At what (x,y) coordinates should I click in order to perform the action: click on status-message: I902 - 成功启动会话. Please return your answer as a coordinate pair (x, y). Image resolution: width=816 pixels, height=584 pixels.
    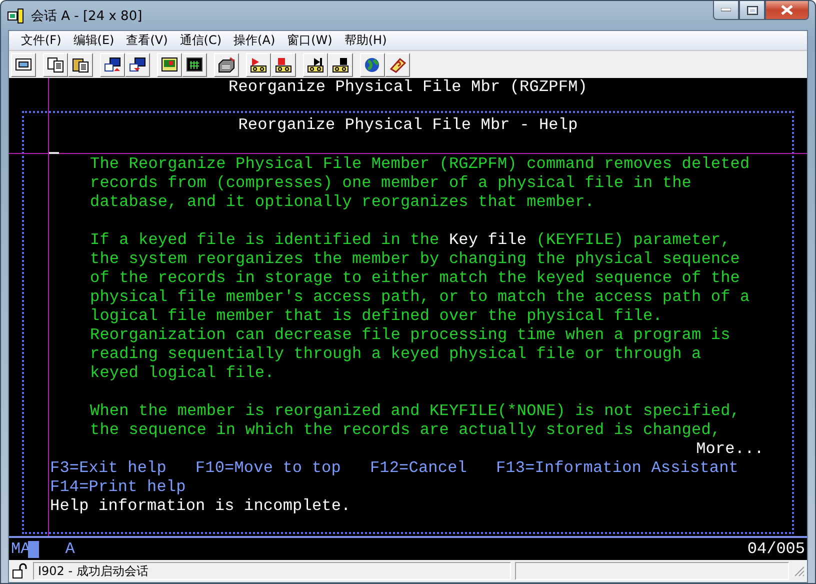
    Looking at the image, I should click on (272, 571).